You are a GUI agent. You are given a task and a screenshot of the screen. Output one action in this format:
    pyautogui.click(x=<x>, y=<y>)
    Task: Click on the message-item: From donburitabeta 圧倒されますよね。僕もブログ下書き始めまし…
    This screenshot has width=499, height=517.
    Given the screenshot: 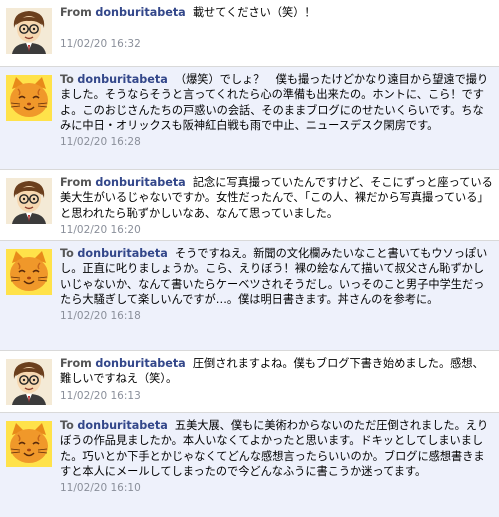 What is the action you would take?
    pyautogui.click(x=249, y=382)
    